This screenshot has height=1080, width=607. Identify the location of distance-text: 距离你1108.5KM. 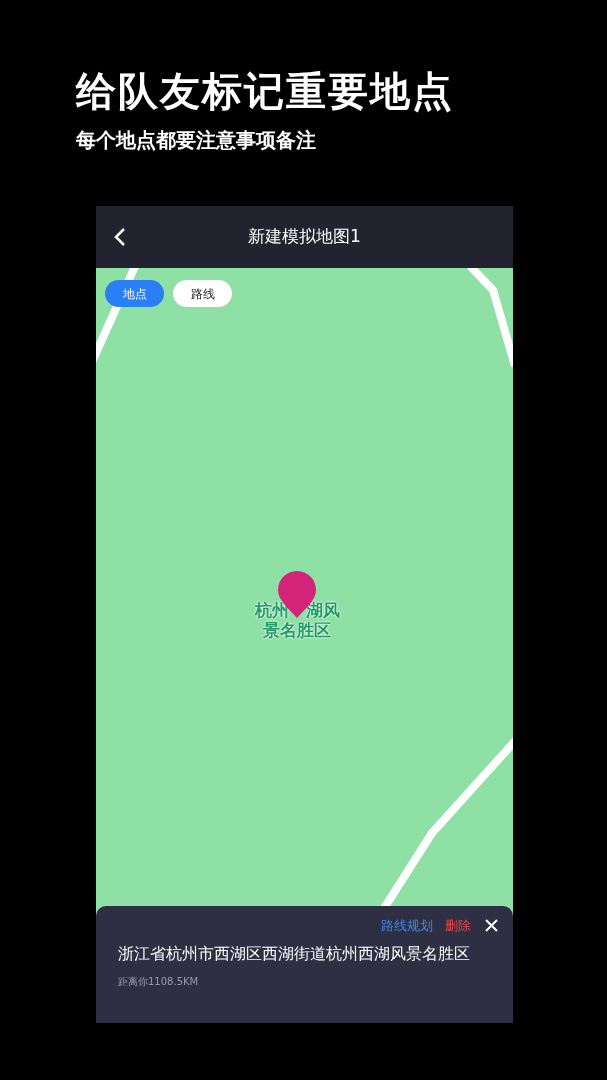
(159, 981).